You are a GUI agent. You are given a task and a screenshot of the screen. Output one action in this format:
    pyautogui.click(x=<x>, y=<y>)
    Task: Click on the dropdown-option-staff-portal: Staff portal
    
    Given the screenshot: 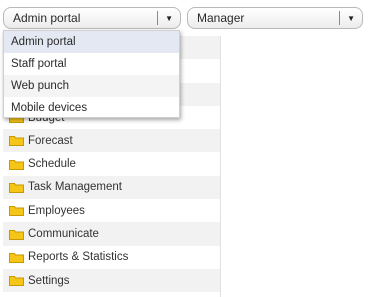 What is the action you would take?
    pyautogui.click(x=91, y=64)
    